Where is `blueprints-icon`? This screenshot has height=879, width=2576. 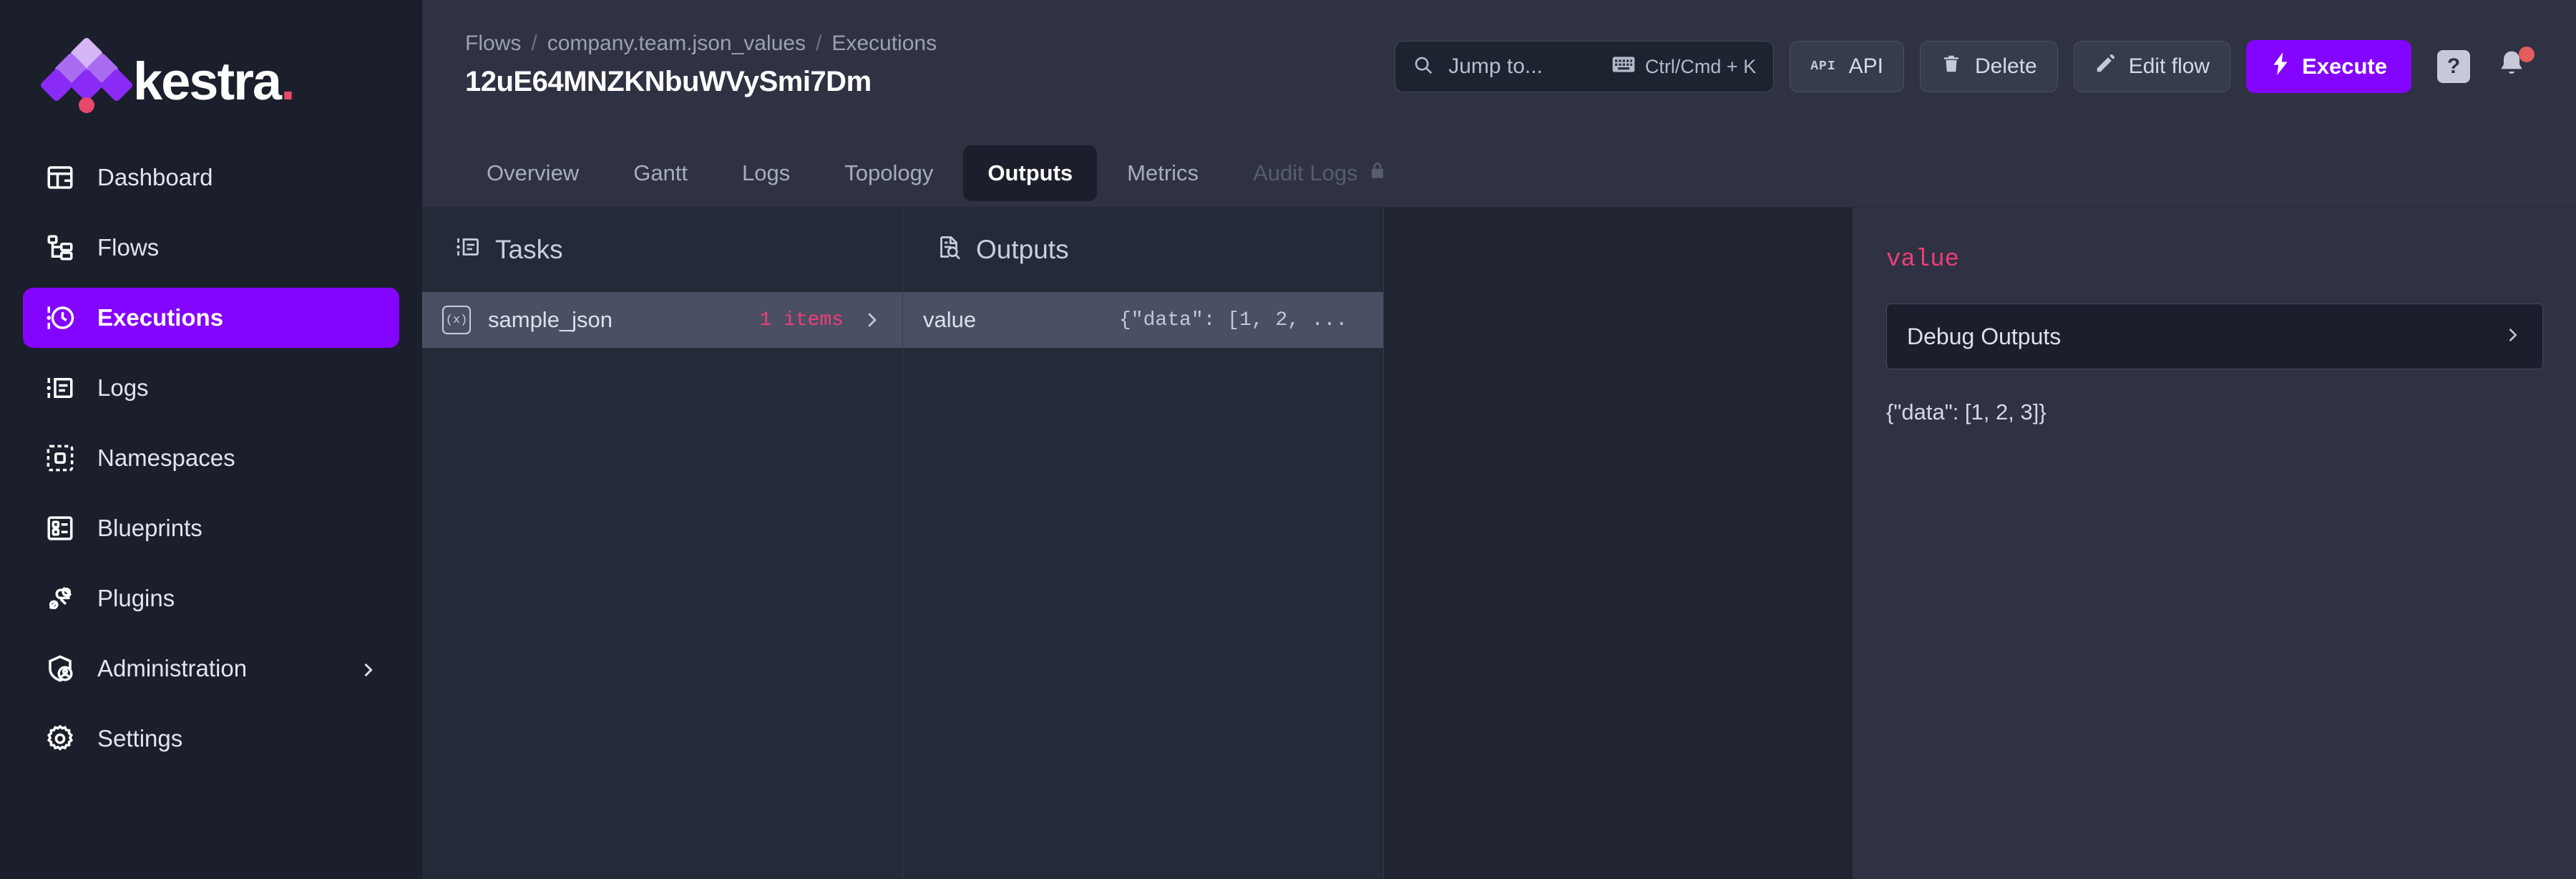
blueprints-icon is located at coordinates (60, 528).